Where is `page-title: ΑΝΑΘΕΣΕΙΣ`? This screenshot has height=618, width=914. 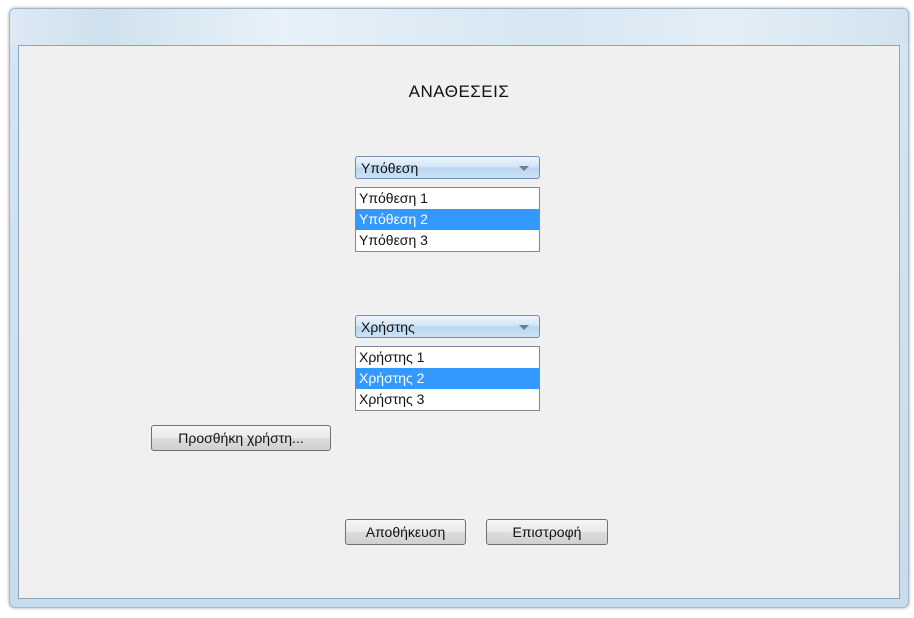
page-title: ΑΝΑΘΕΣΕΙΣ is located at coordinates (459, 91).